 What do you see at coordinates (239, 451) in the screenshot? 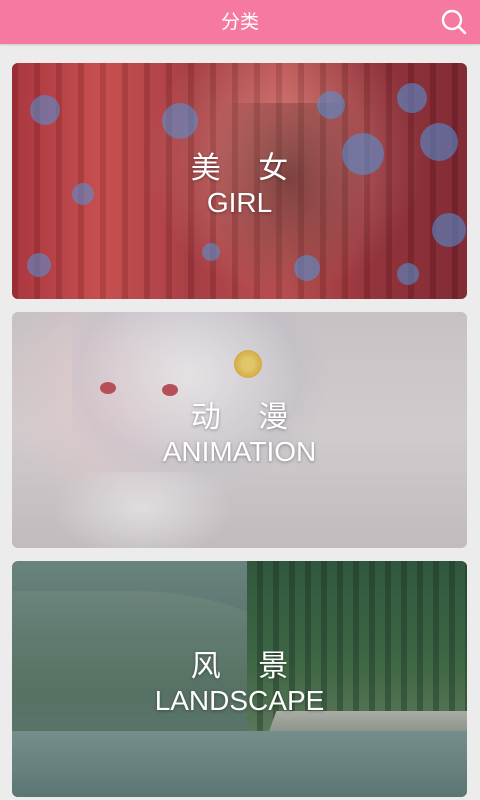
I see `category-title-en: ANIMATION` at bounding box center [239, 451].